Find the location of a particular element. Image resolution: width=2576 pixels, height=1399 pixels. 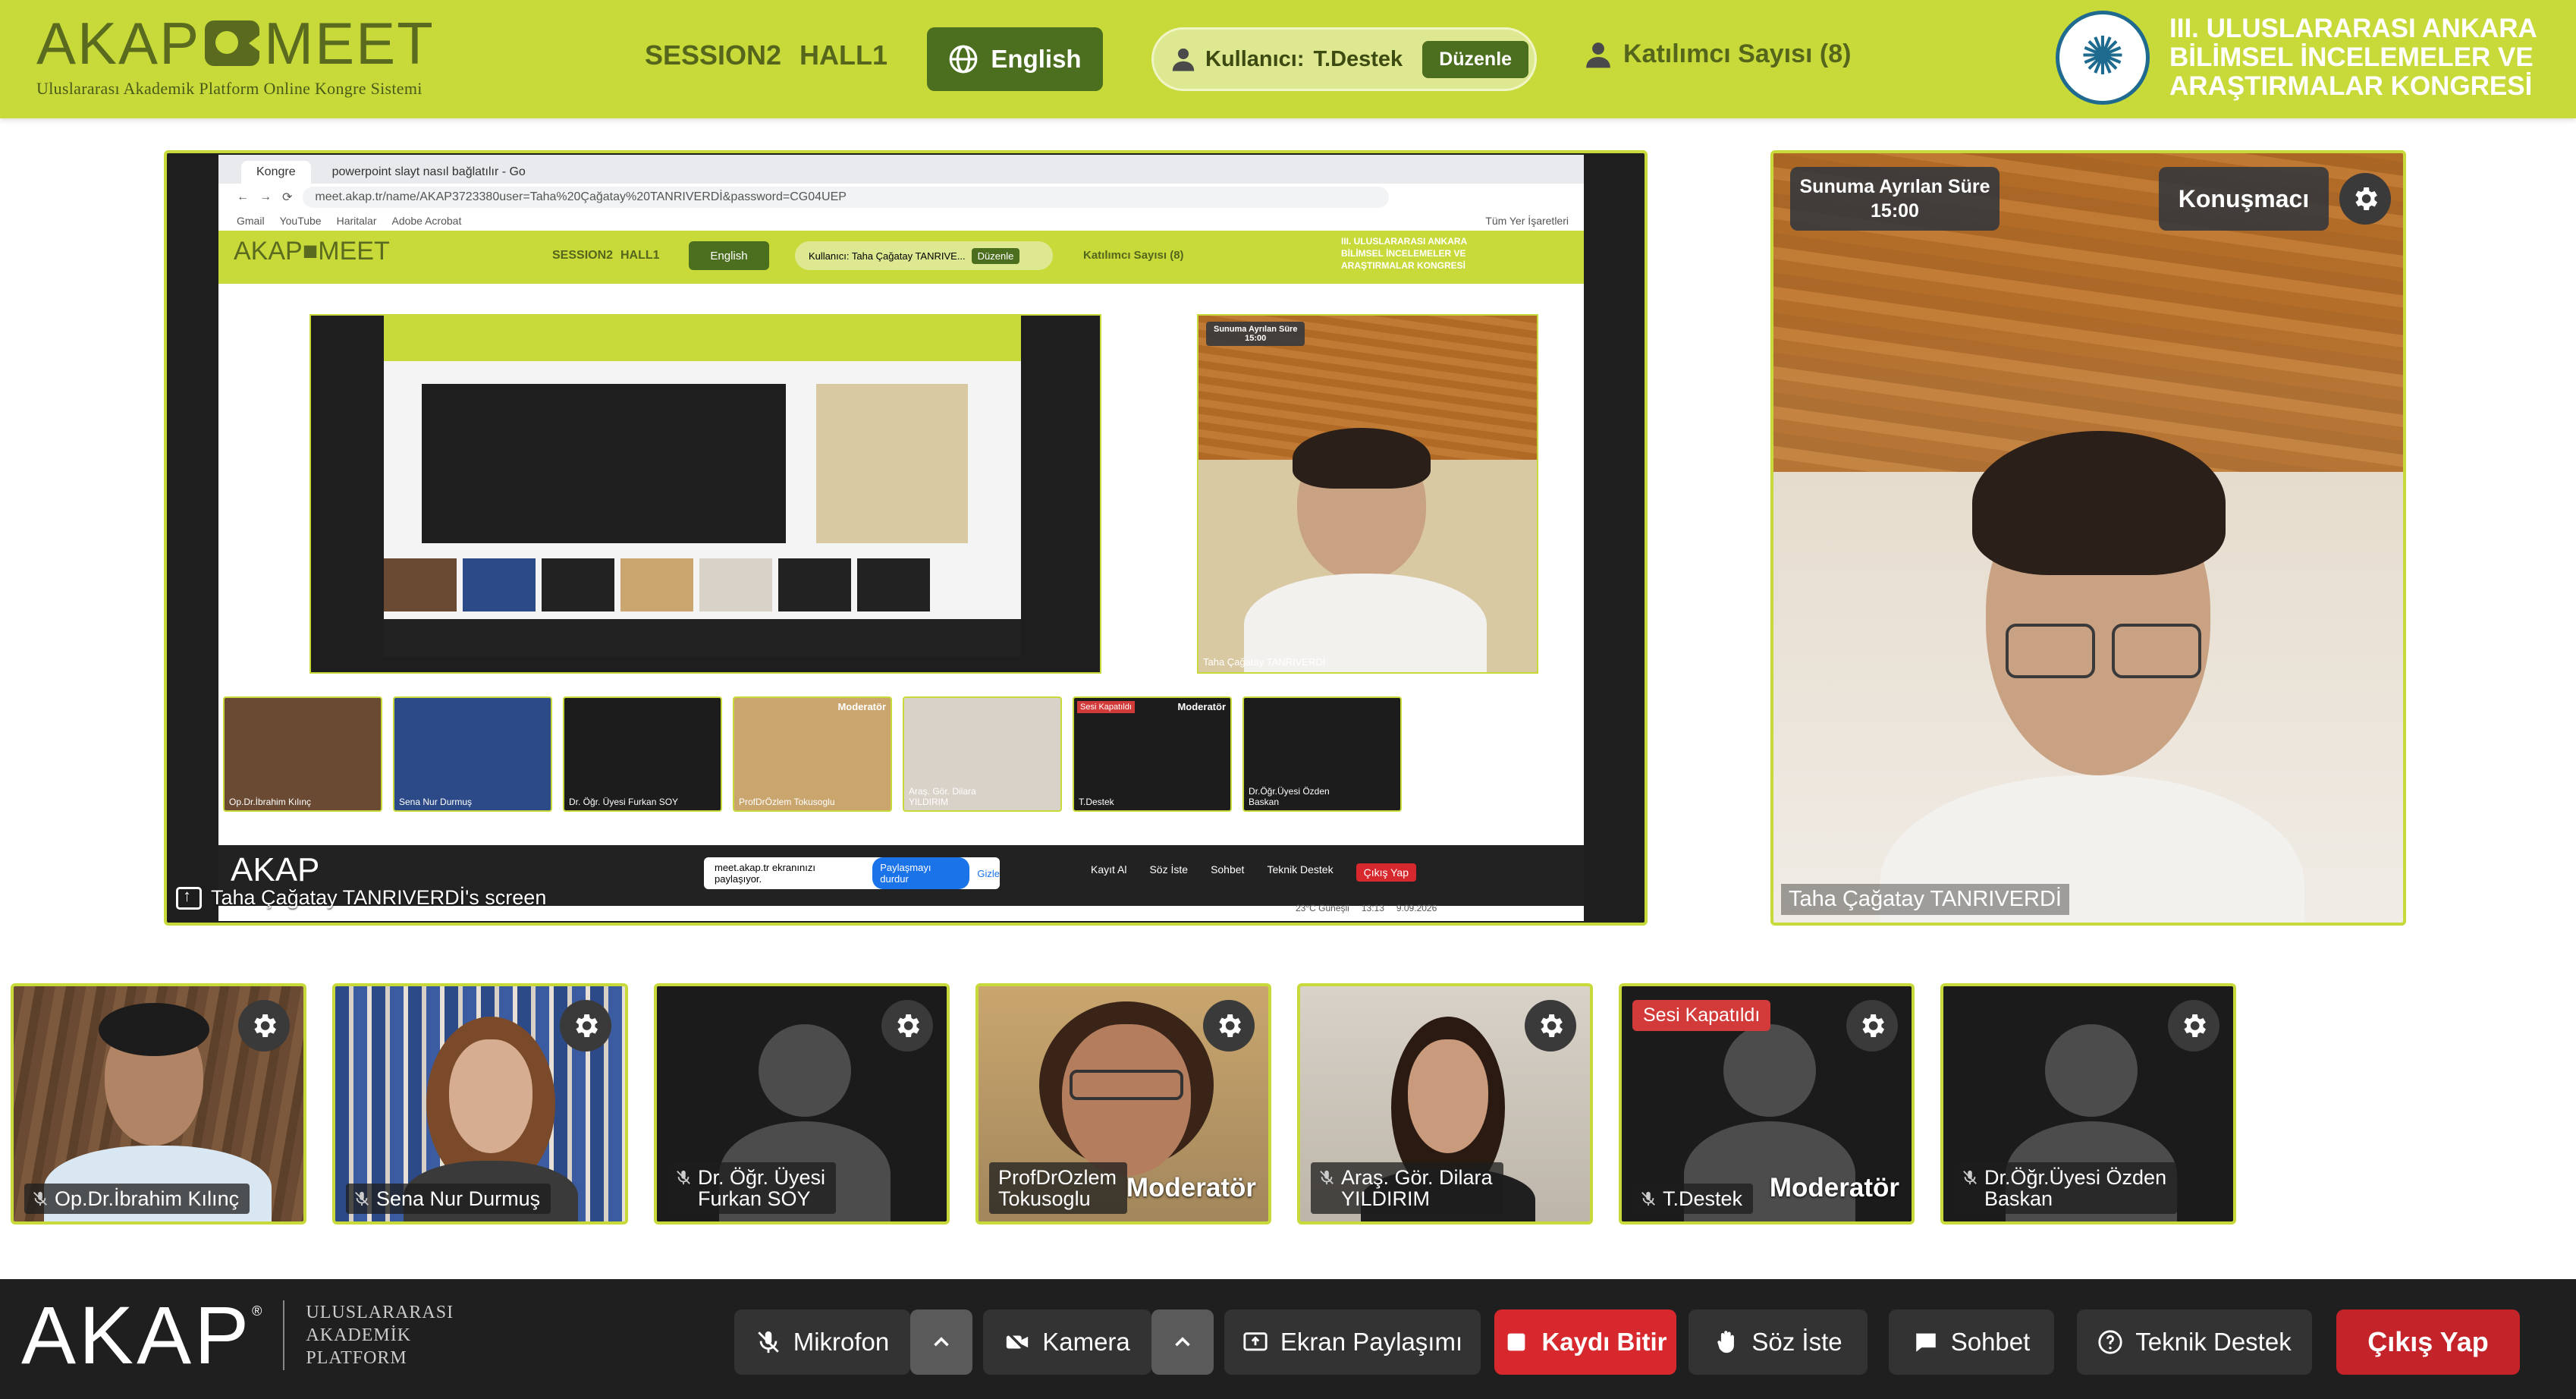

participant-name: Dr.Öğr.Üyesi Özden is located at coordinates (2075, 1177).